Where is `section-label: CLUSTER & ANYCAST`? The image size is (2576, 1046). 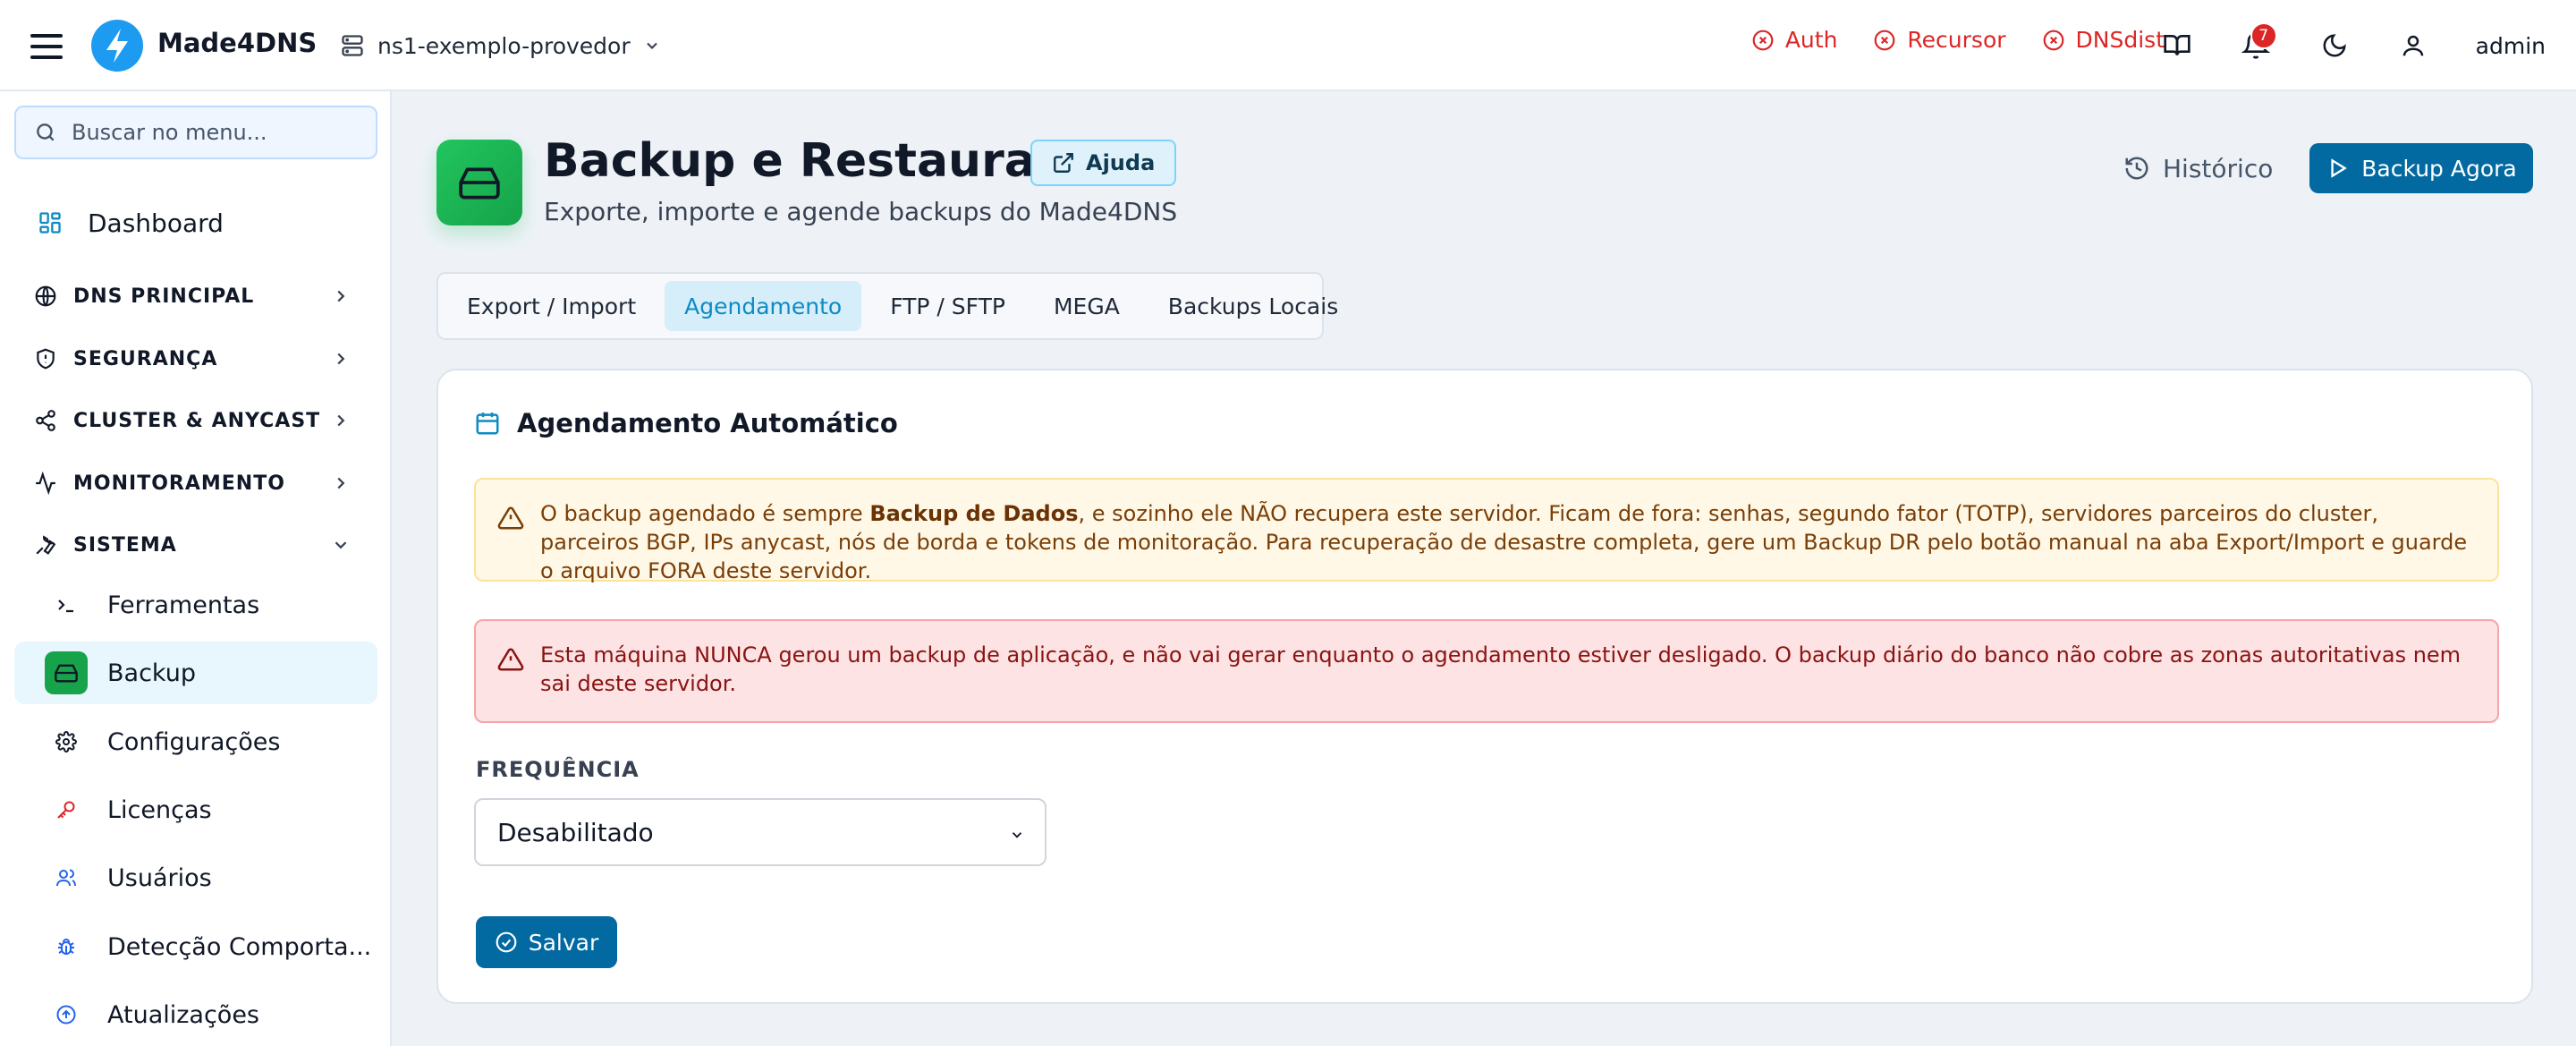 section-label: CLUSTER & ANYCAST is located at coordinates (197, 420).